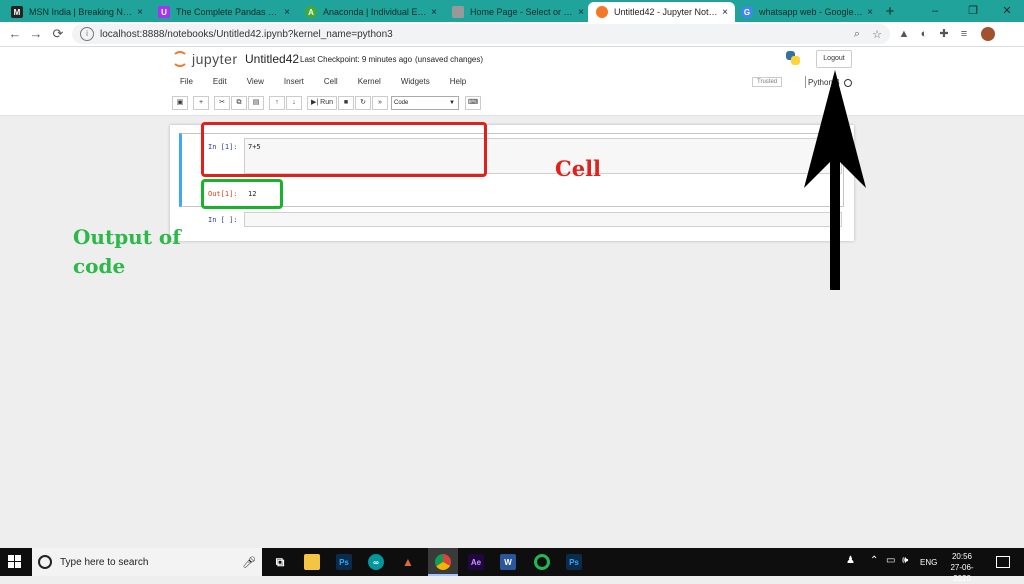  Describe the element at coordinates (747, 12) in the screenshot. I see `google-icon: G` at that location.